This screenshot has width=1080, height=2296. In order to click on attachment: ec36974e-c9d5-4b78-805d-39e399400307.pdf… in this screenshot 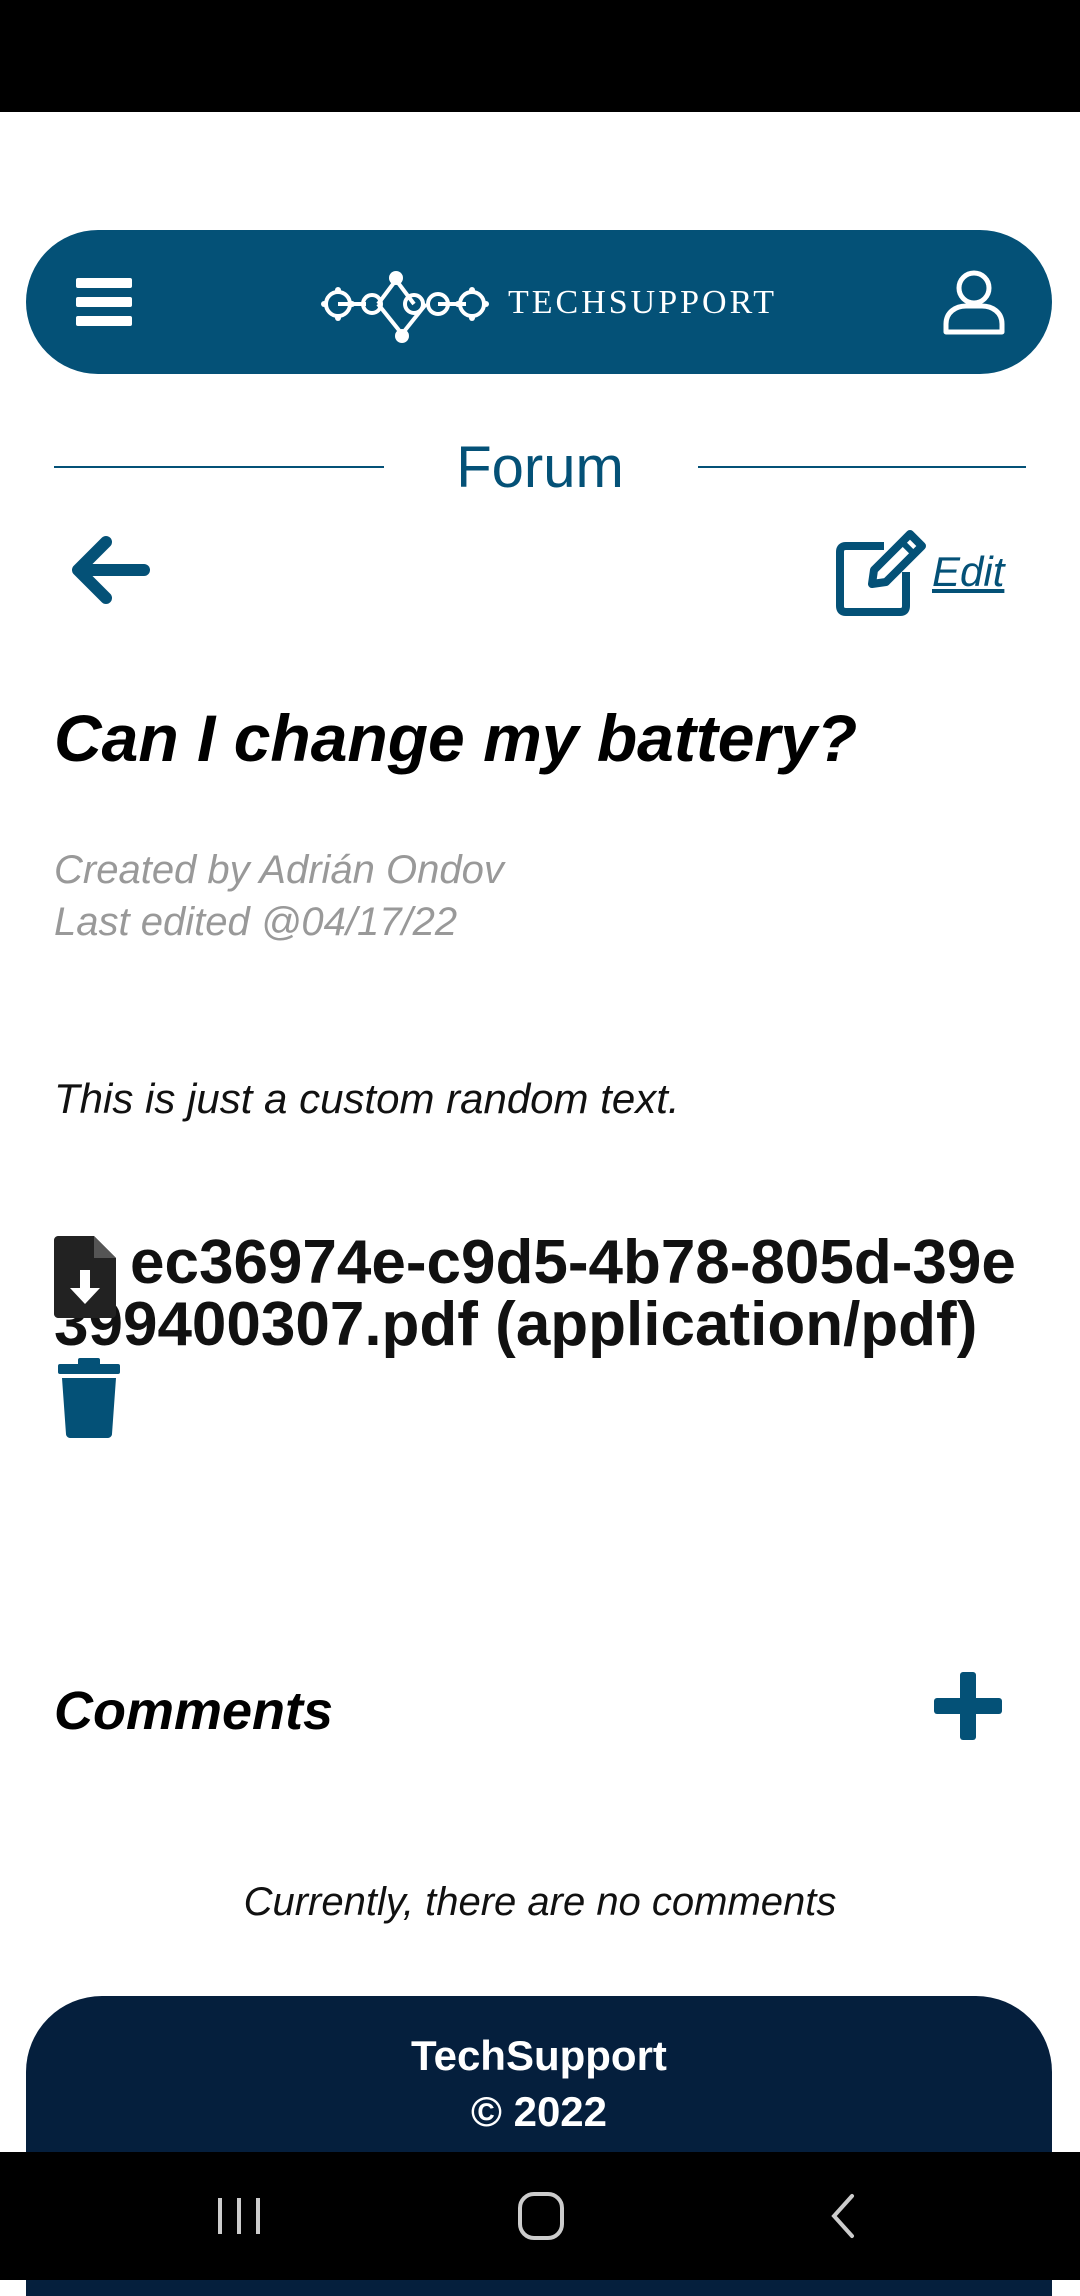, I will do `click(549, 1372)`.